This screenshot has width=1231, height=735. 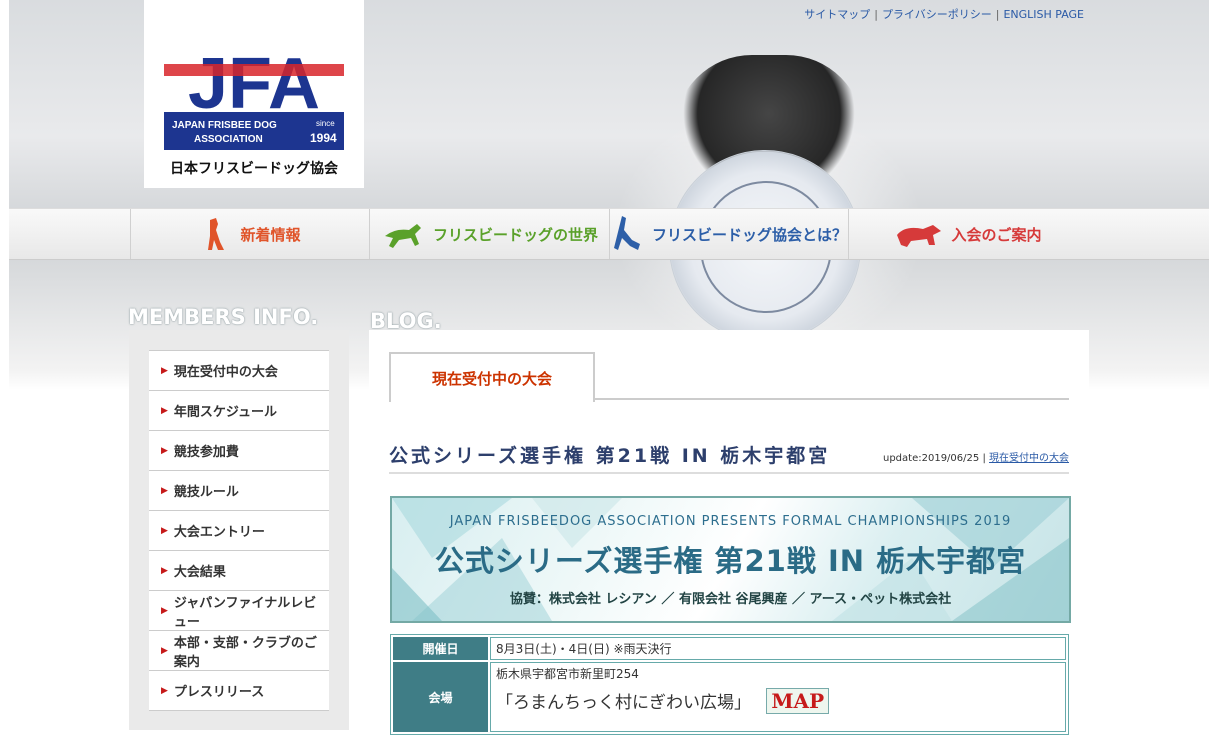 What do you see at coordinates (778, 648) in the screenshot?
I see `date-value: 8月3日(土)・4日(日) ※雨天決行` at bounding box center [778, 648].